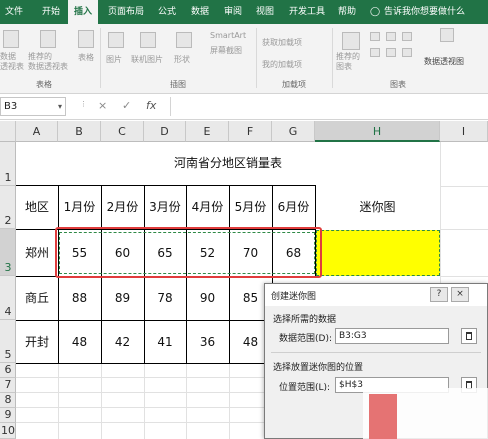 This screenshot has height=439, width=488. I want to click on smartart-button: SmartArt, so click(228, 35).